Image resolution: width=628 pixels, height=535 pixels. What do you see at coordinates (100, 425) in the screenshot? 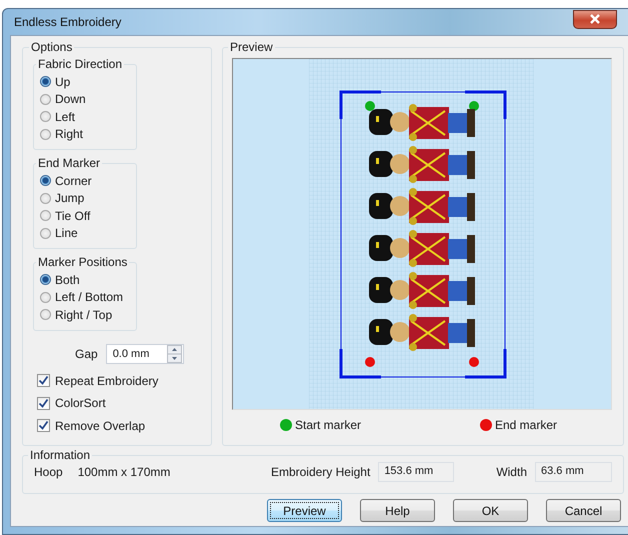
I see `checkbox-label: Remove Overlap` at bounding box center [100, 425].